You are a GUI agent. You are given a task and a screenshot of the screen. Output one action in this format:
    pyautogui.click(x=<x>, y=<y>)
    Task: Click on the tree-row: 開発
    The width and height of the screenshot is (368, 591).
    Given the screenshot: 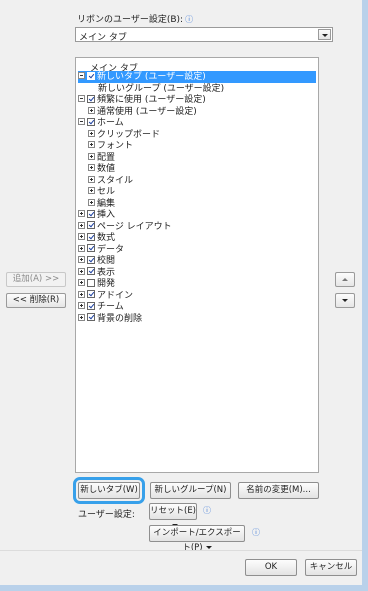 What is the action you would take?
    pyautogui.click(x=96, y=284)
    